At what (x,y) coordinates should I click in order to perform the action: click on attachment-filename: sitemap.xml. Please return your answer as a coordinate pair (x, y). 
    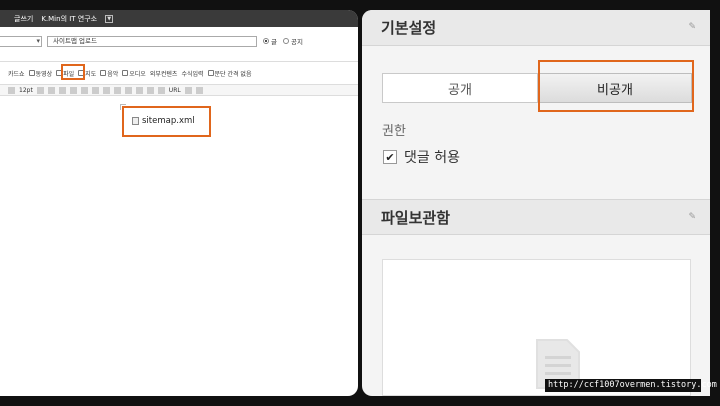
    Looking at the image, I should click on (168, 121).